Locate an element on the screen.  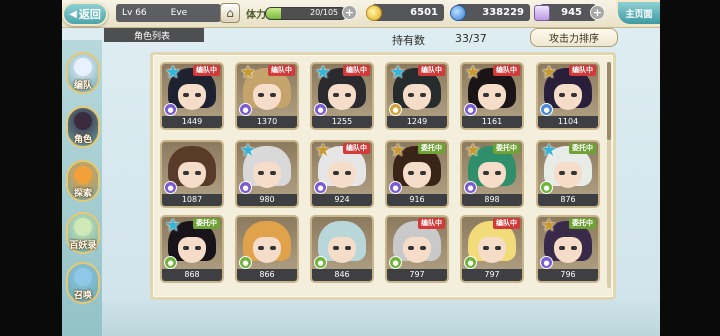
nav-label: 百妖录 is located at coordinates (83, 246).